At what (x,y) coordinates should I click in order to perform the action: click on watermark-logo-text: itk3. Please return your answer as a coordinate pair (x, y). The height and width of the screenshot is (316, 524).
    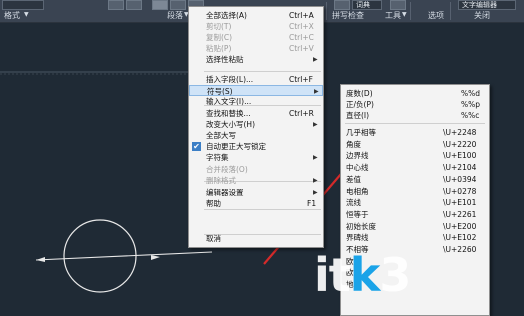
    Looking at the image, I should click on (362, 275).